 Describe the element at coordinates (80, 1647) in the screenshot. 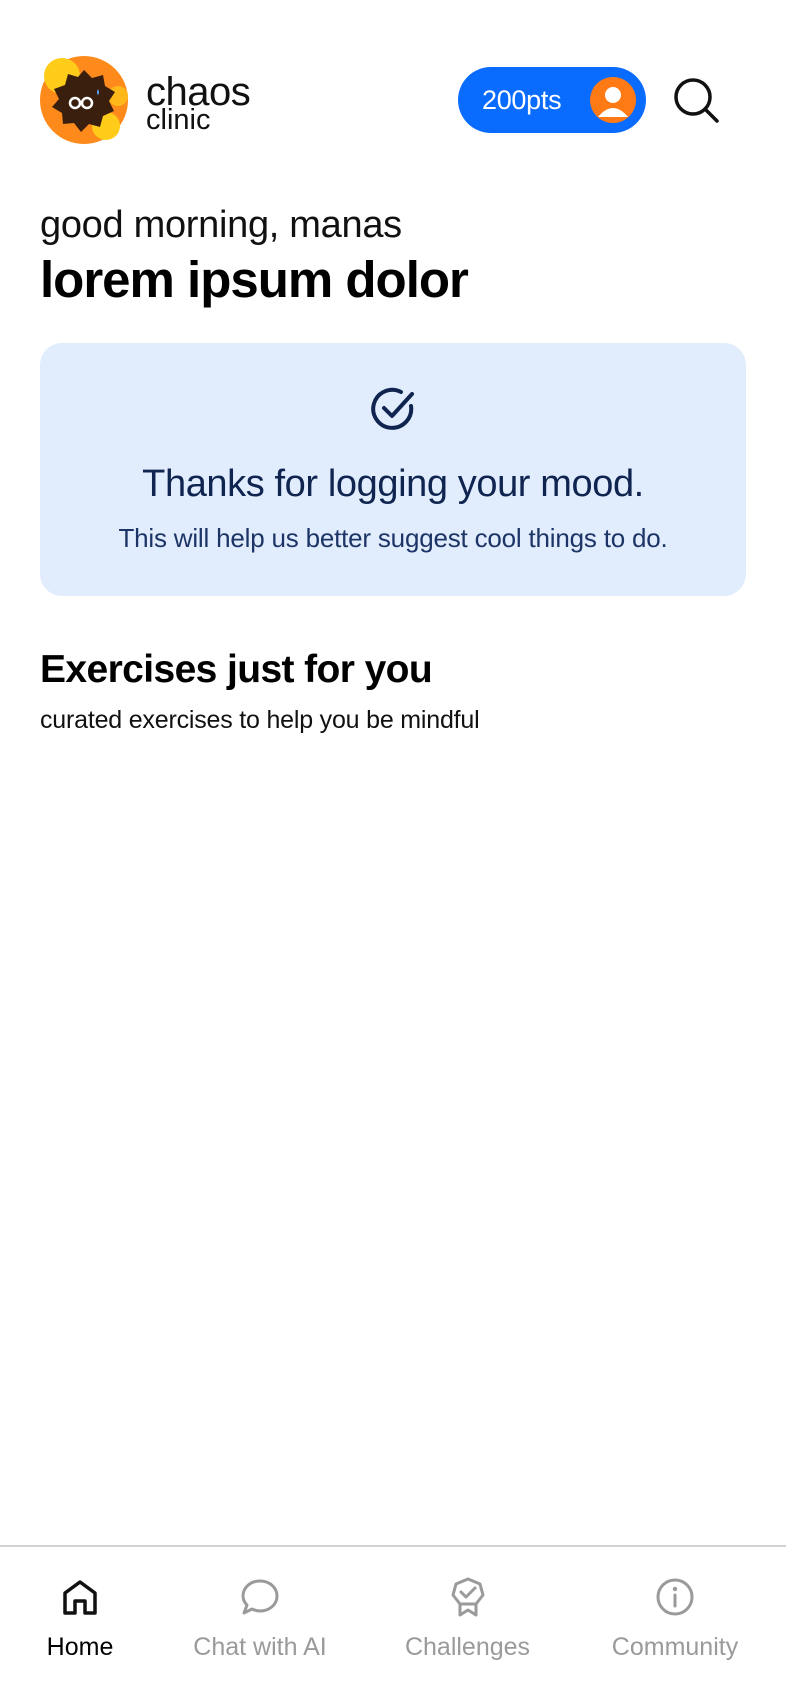

I see `nav-label-home: Home` at that location.